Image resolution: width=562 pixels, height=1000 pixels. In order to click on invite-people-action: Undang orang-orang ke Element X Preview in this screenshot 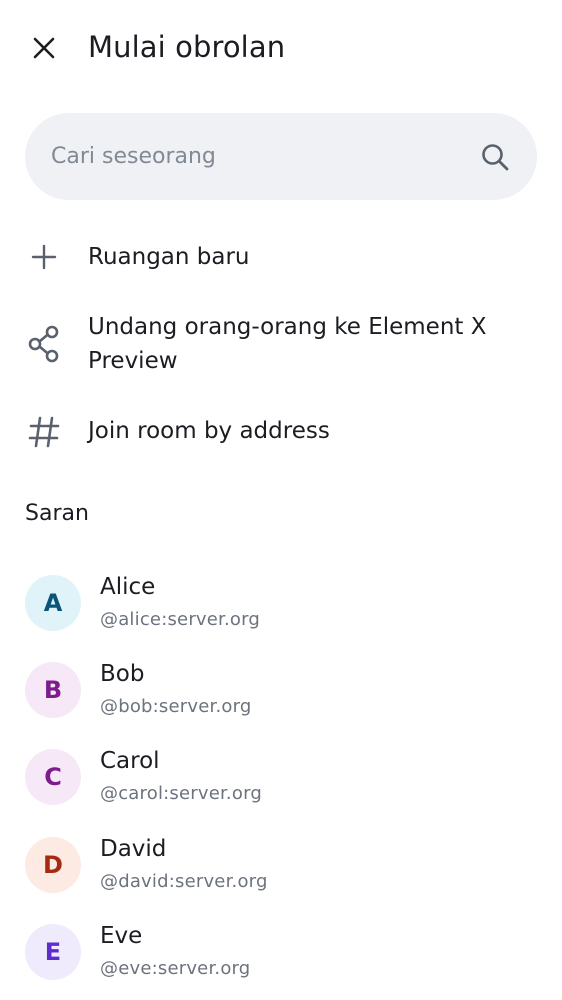, I will do `click(281, 344)`.